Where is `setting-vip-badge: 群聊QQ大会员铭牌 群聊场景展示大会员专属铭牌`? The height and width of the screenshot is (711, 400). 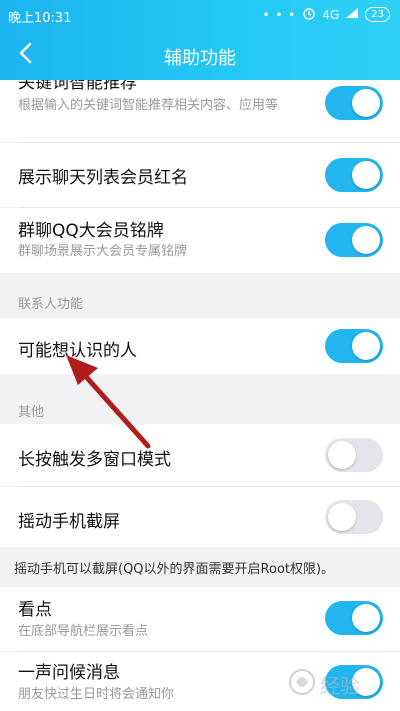 setting-vip-badge: 群聊QQ大会员铭牌 群聊场景展示大会员专属铭牌 is located at coordinates (200, 240).